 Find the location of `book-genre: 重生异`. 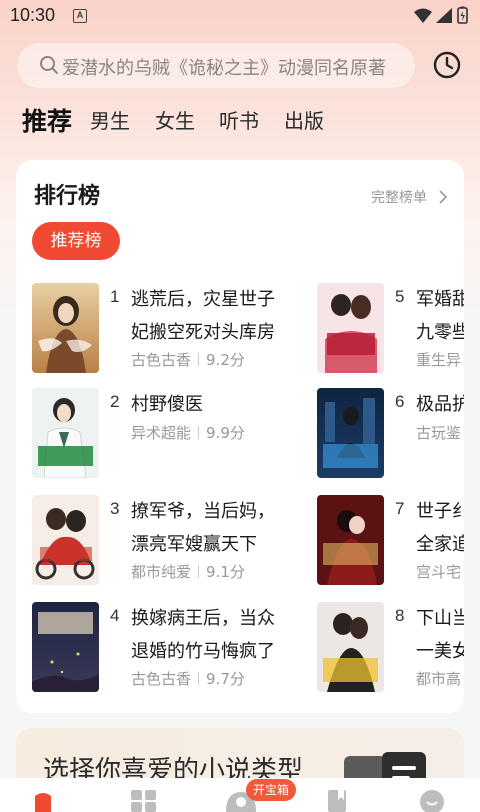

book-genre: 重生异 is located at coordinates (439, 360).